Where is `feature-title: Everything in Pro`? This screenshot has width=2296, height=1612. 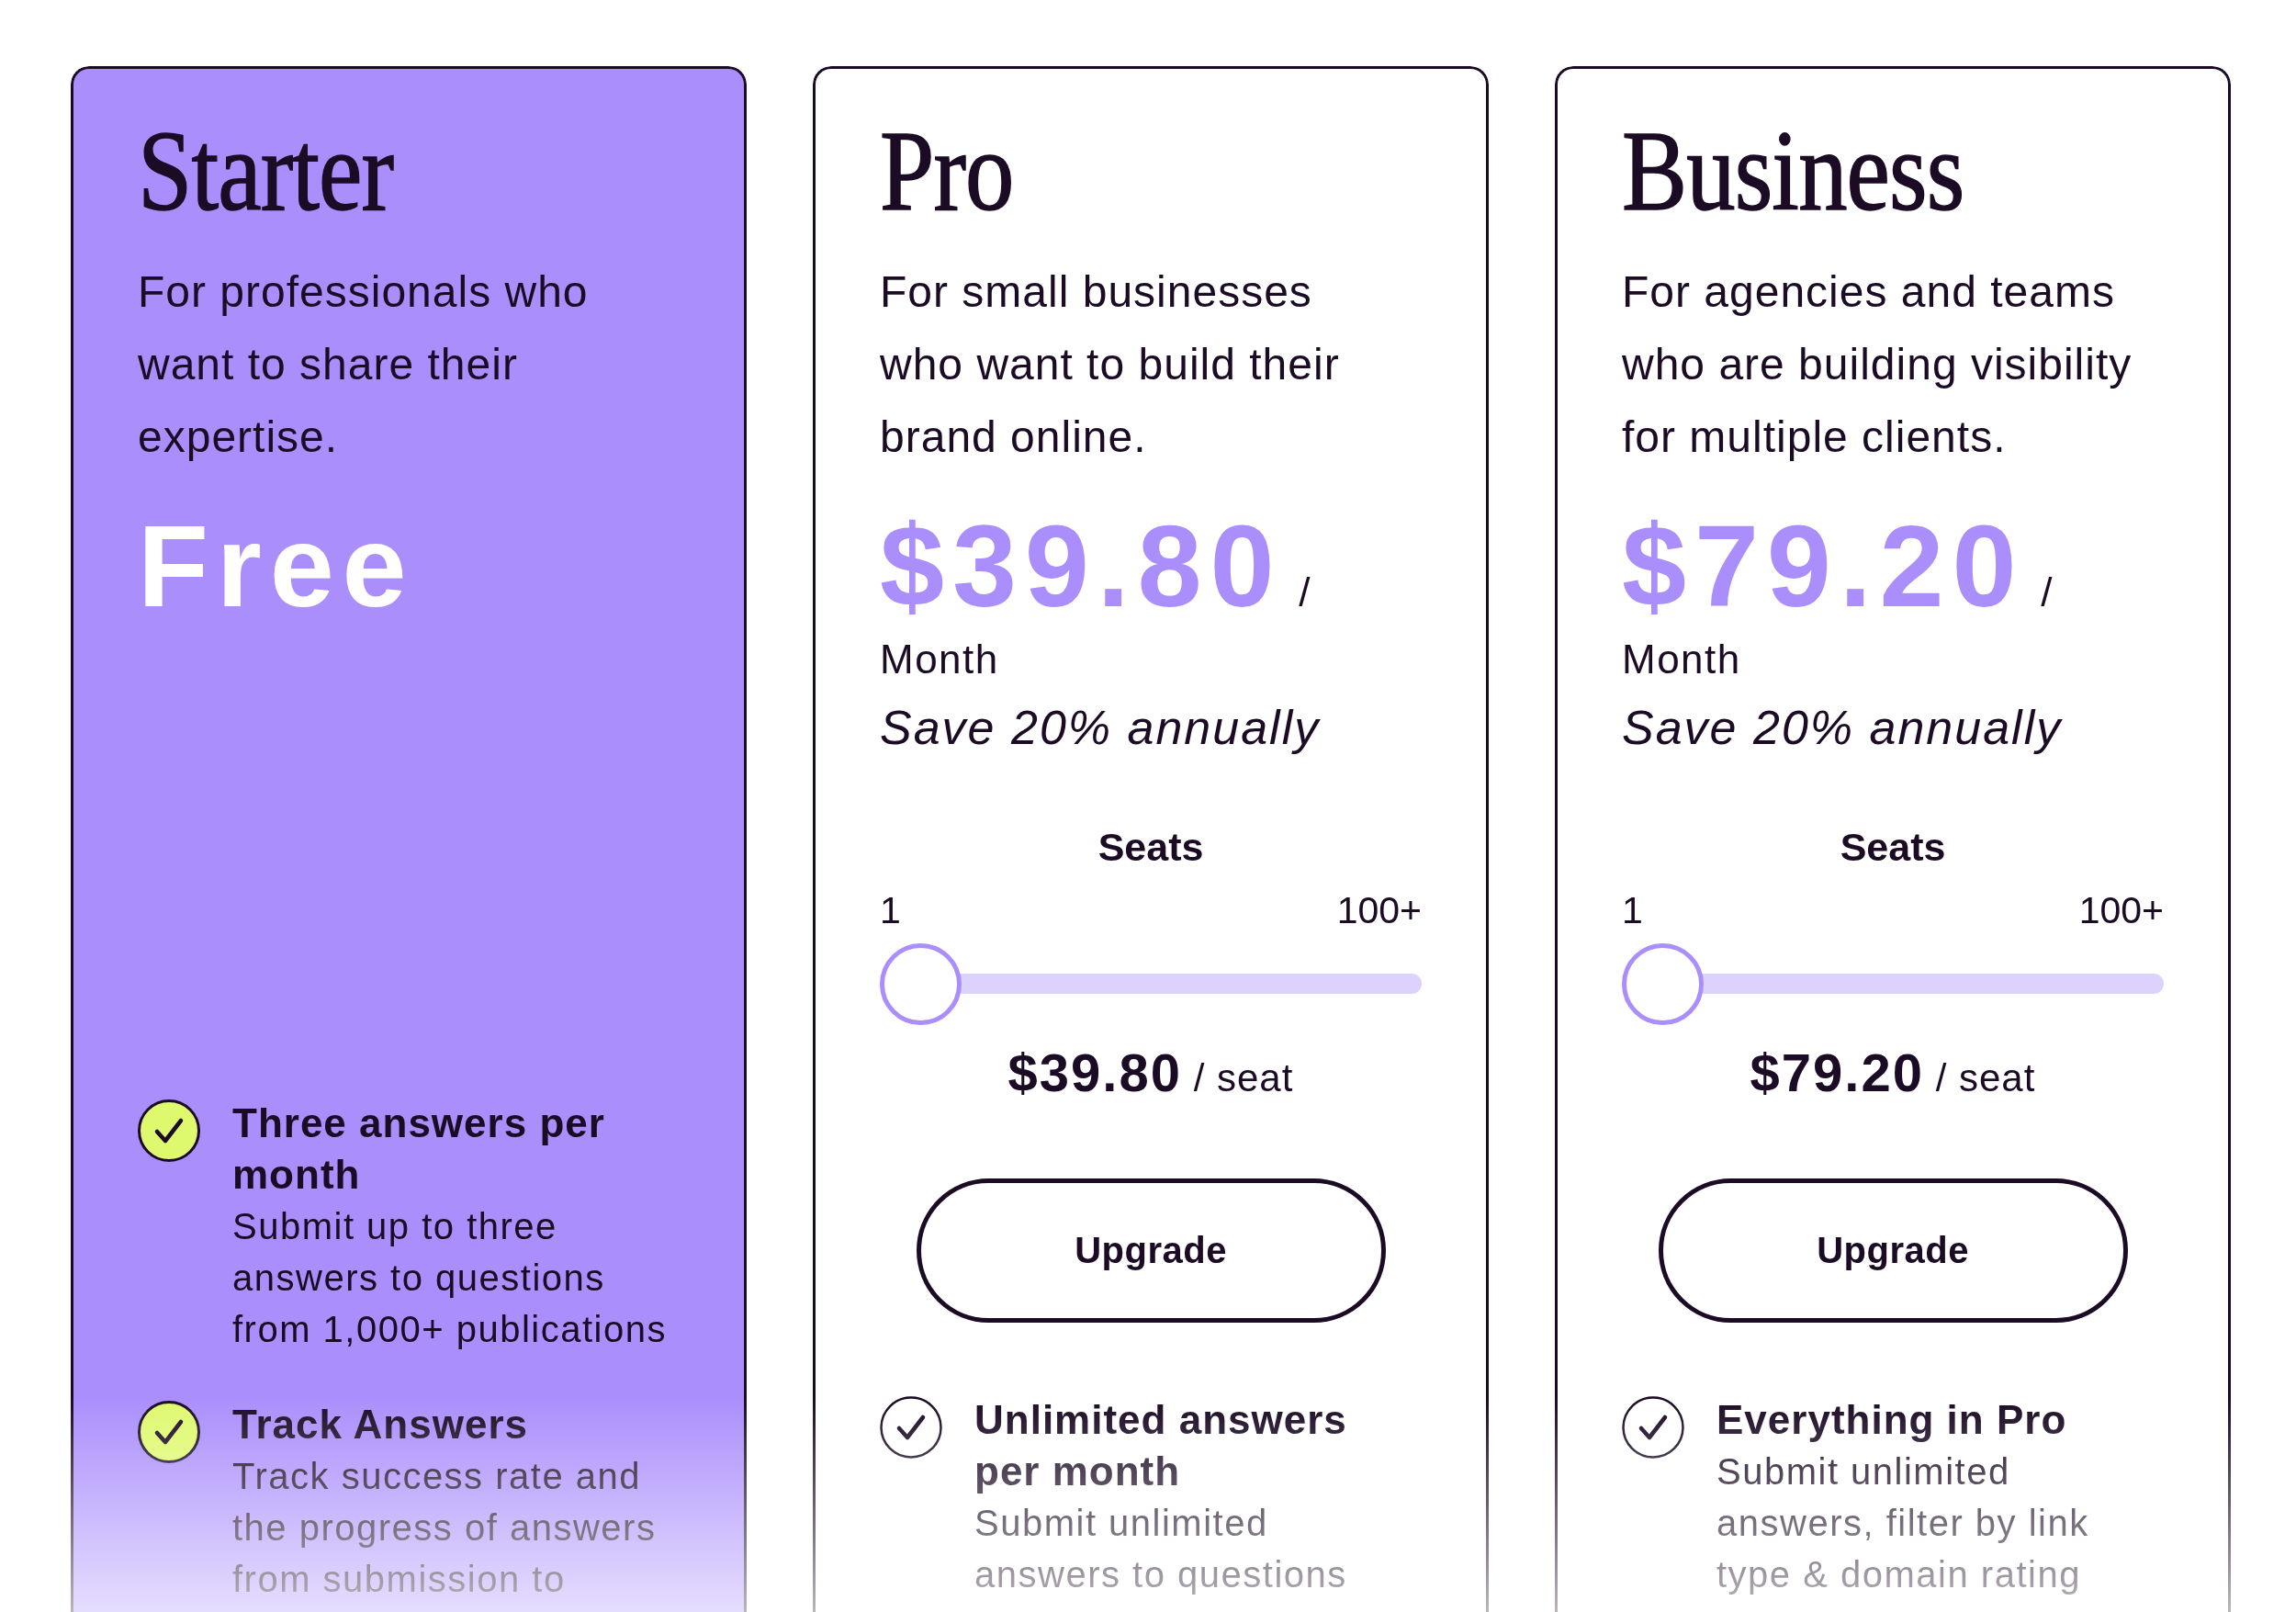 feature-title: Everything in Pro is located at coordinates (1892, 1420).